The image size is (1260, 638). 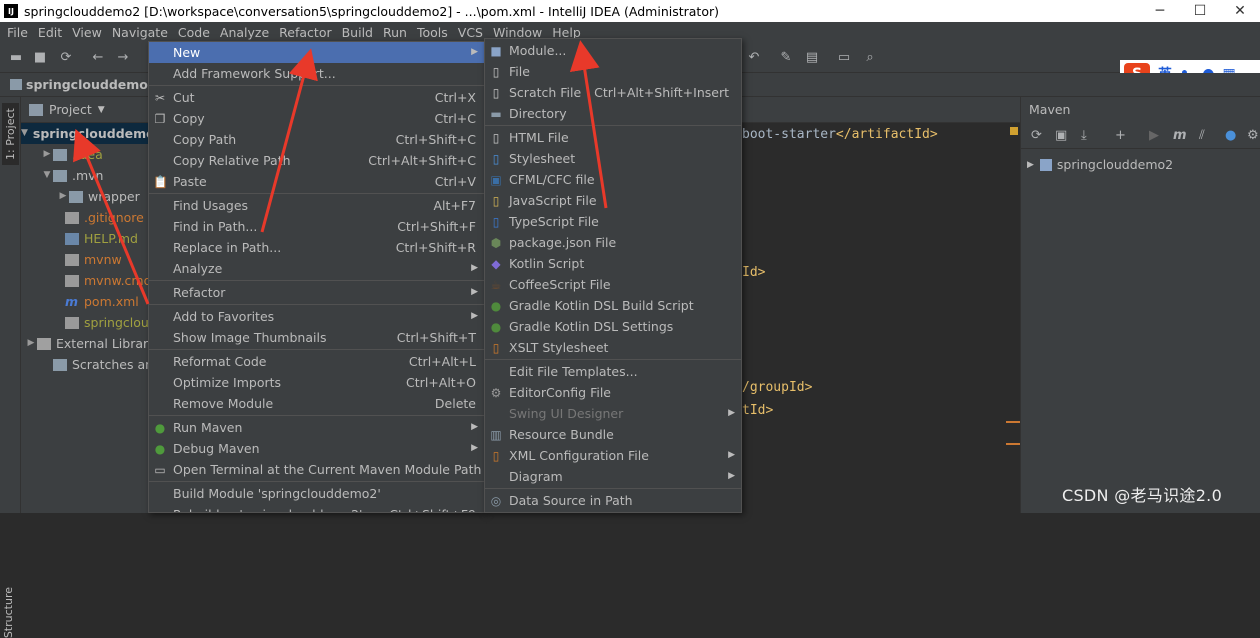 What do you see at coordinates (1084, 135) in the screenshot?
I see `download-icon: ⤓` at bounding box center [1084, 135].